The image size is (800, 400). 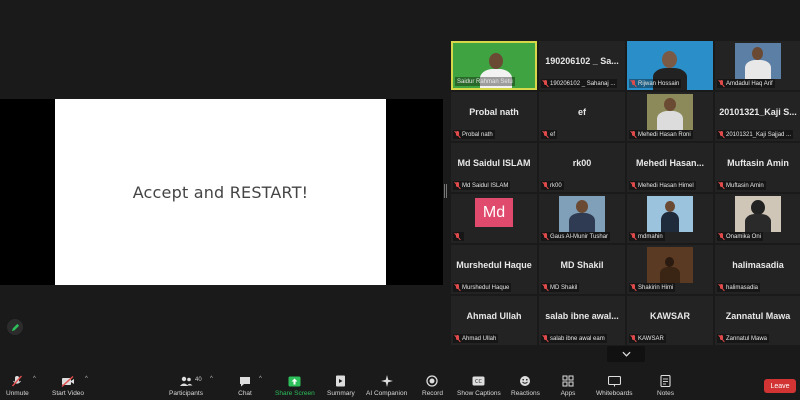 What do you see at coordinates (494, 65) in the screenshot?
I see `participant-tile: Saidur Rahman Setu` at bounding box center [494, 65].